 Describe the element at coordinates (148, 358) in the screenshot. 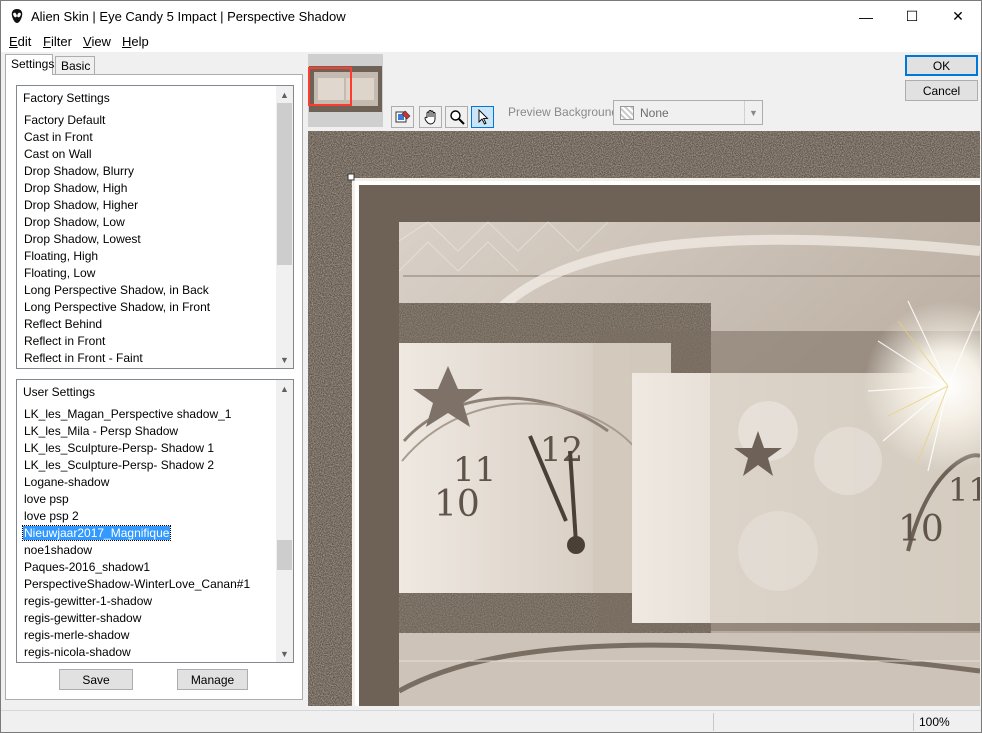

I see `list-item: Reflect in Front - Faint` at that location.